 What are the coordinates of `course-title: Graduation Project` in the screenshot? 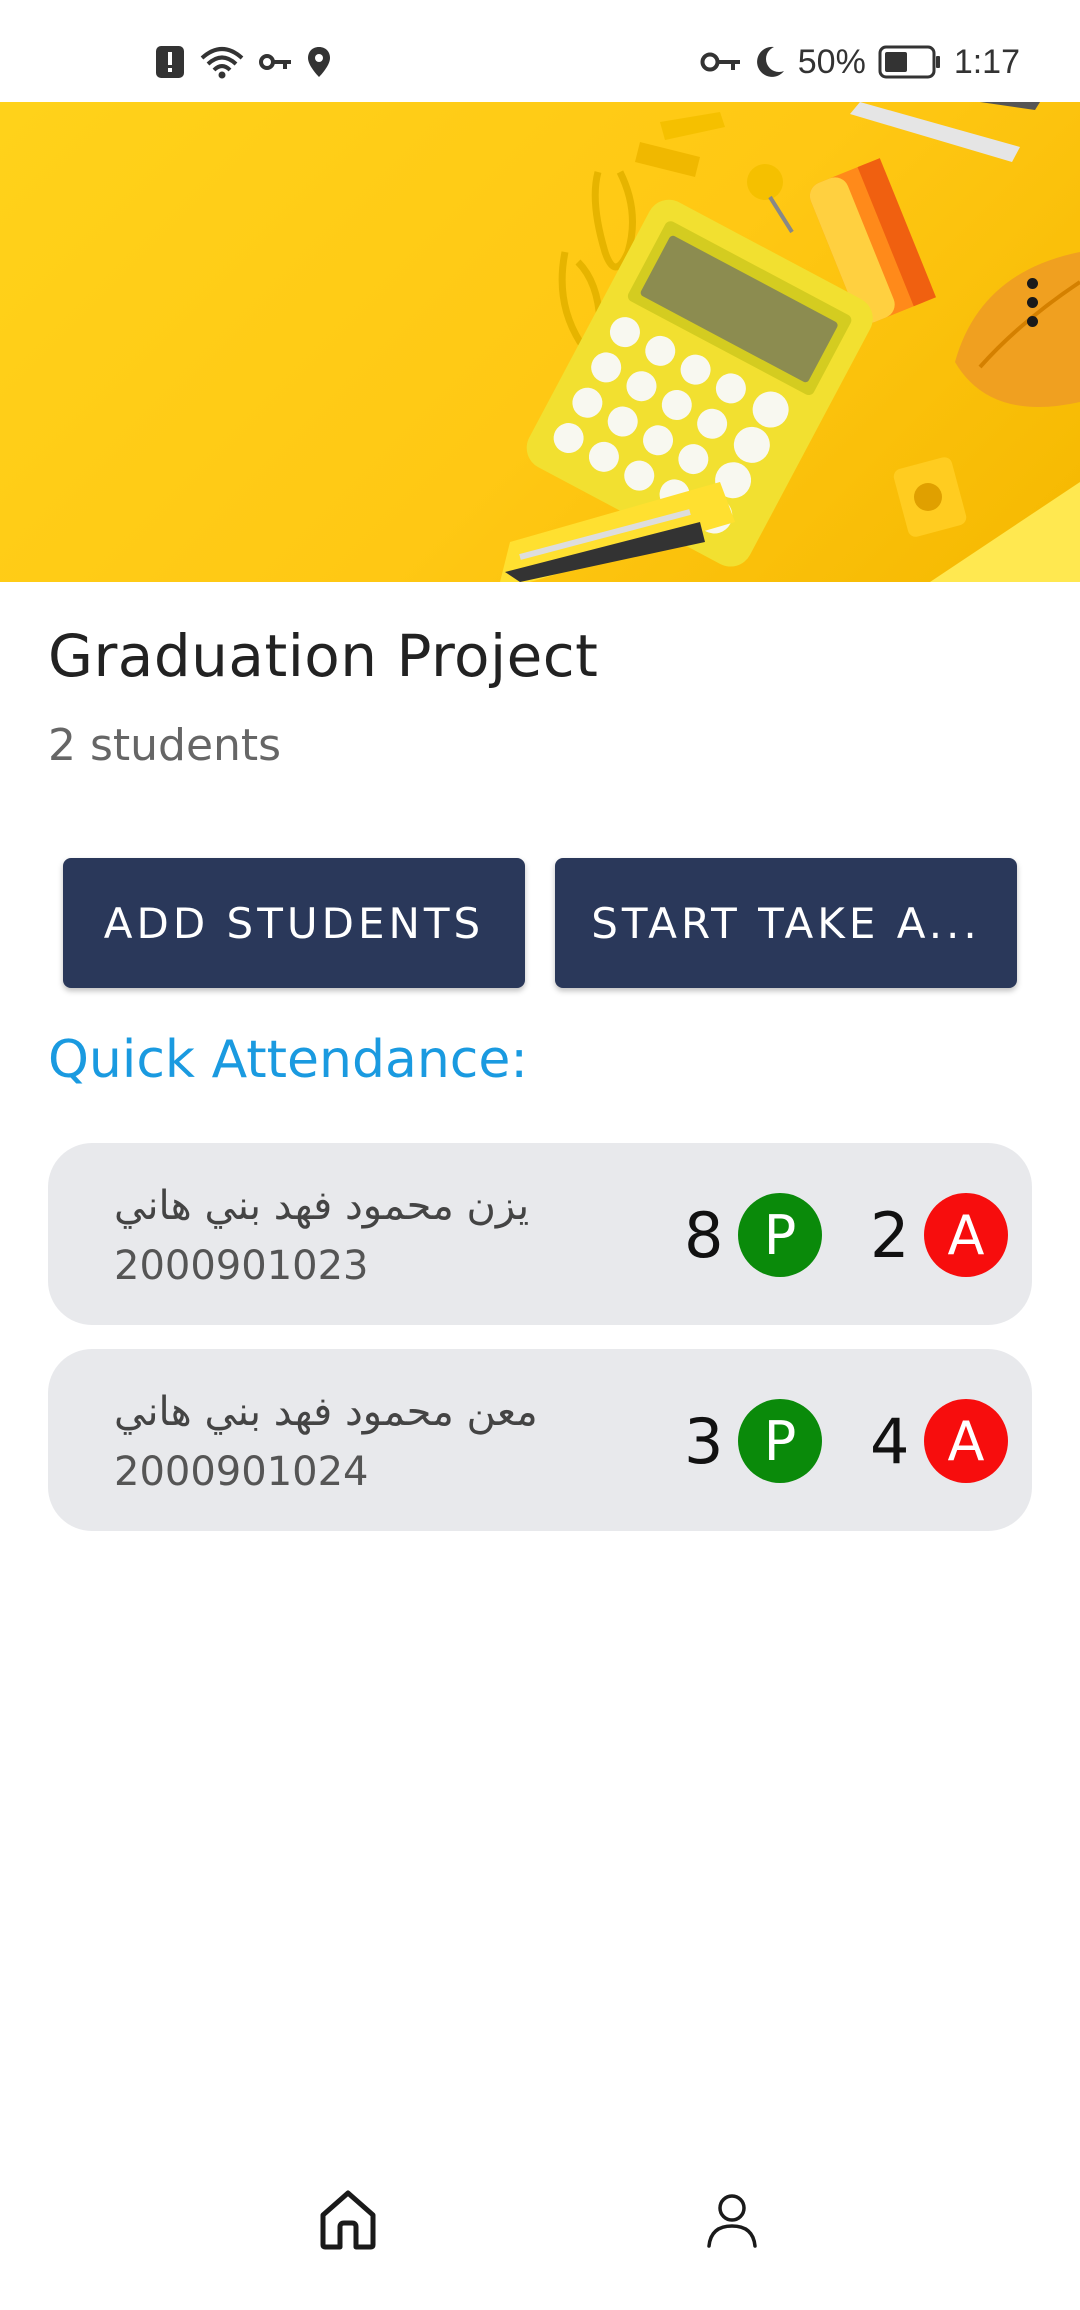 It's located at (323, 656).